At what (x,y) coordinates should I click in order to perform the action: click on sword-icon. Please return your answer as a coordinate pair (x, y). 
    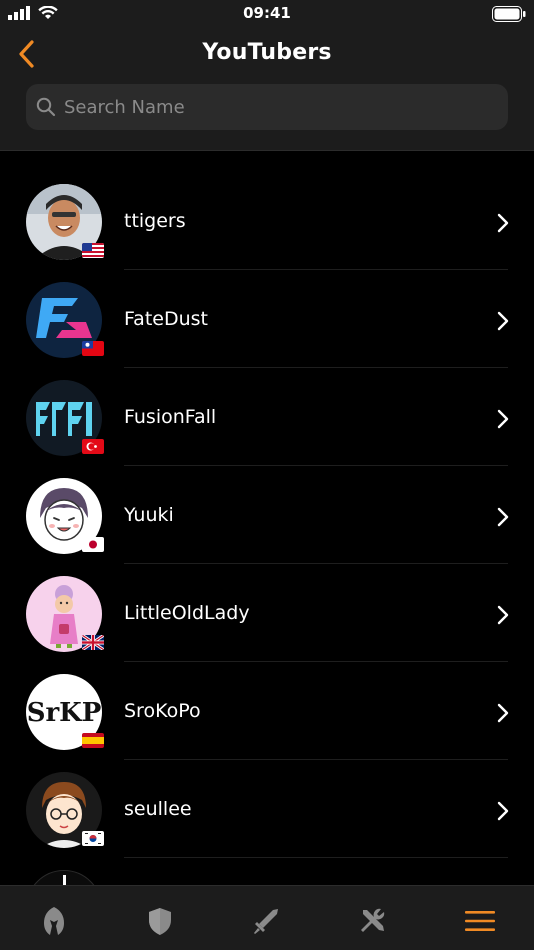
    Looking at the image, I should click on (266, 921).